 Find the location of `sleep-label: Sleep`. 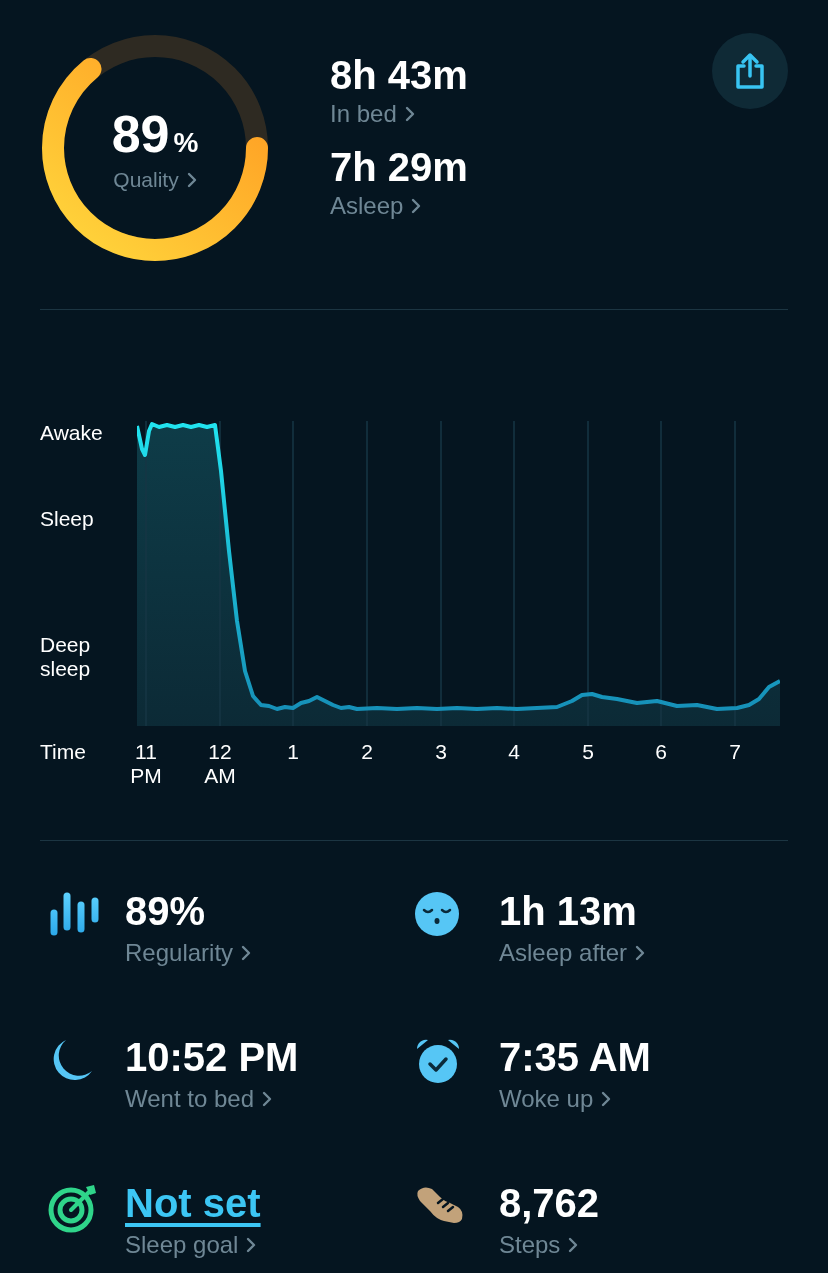

sleep-label: Sleep is located at coordinates (67, 519).